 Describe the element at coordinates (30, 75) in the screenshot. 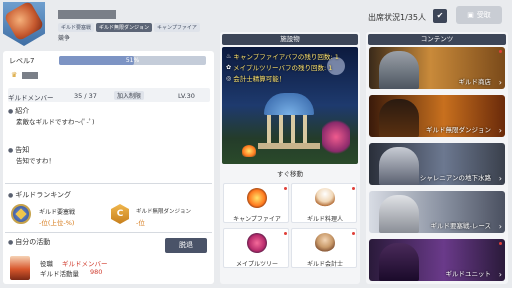

I see `guild-master-name-redacted` at that location.